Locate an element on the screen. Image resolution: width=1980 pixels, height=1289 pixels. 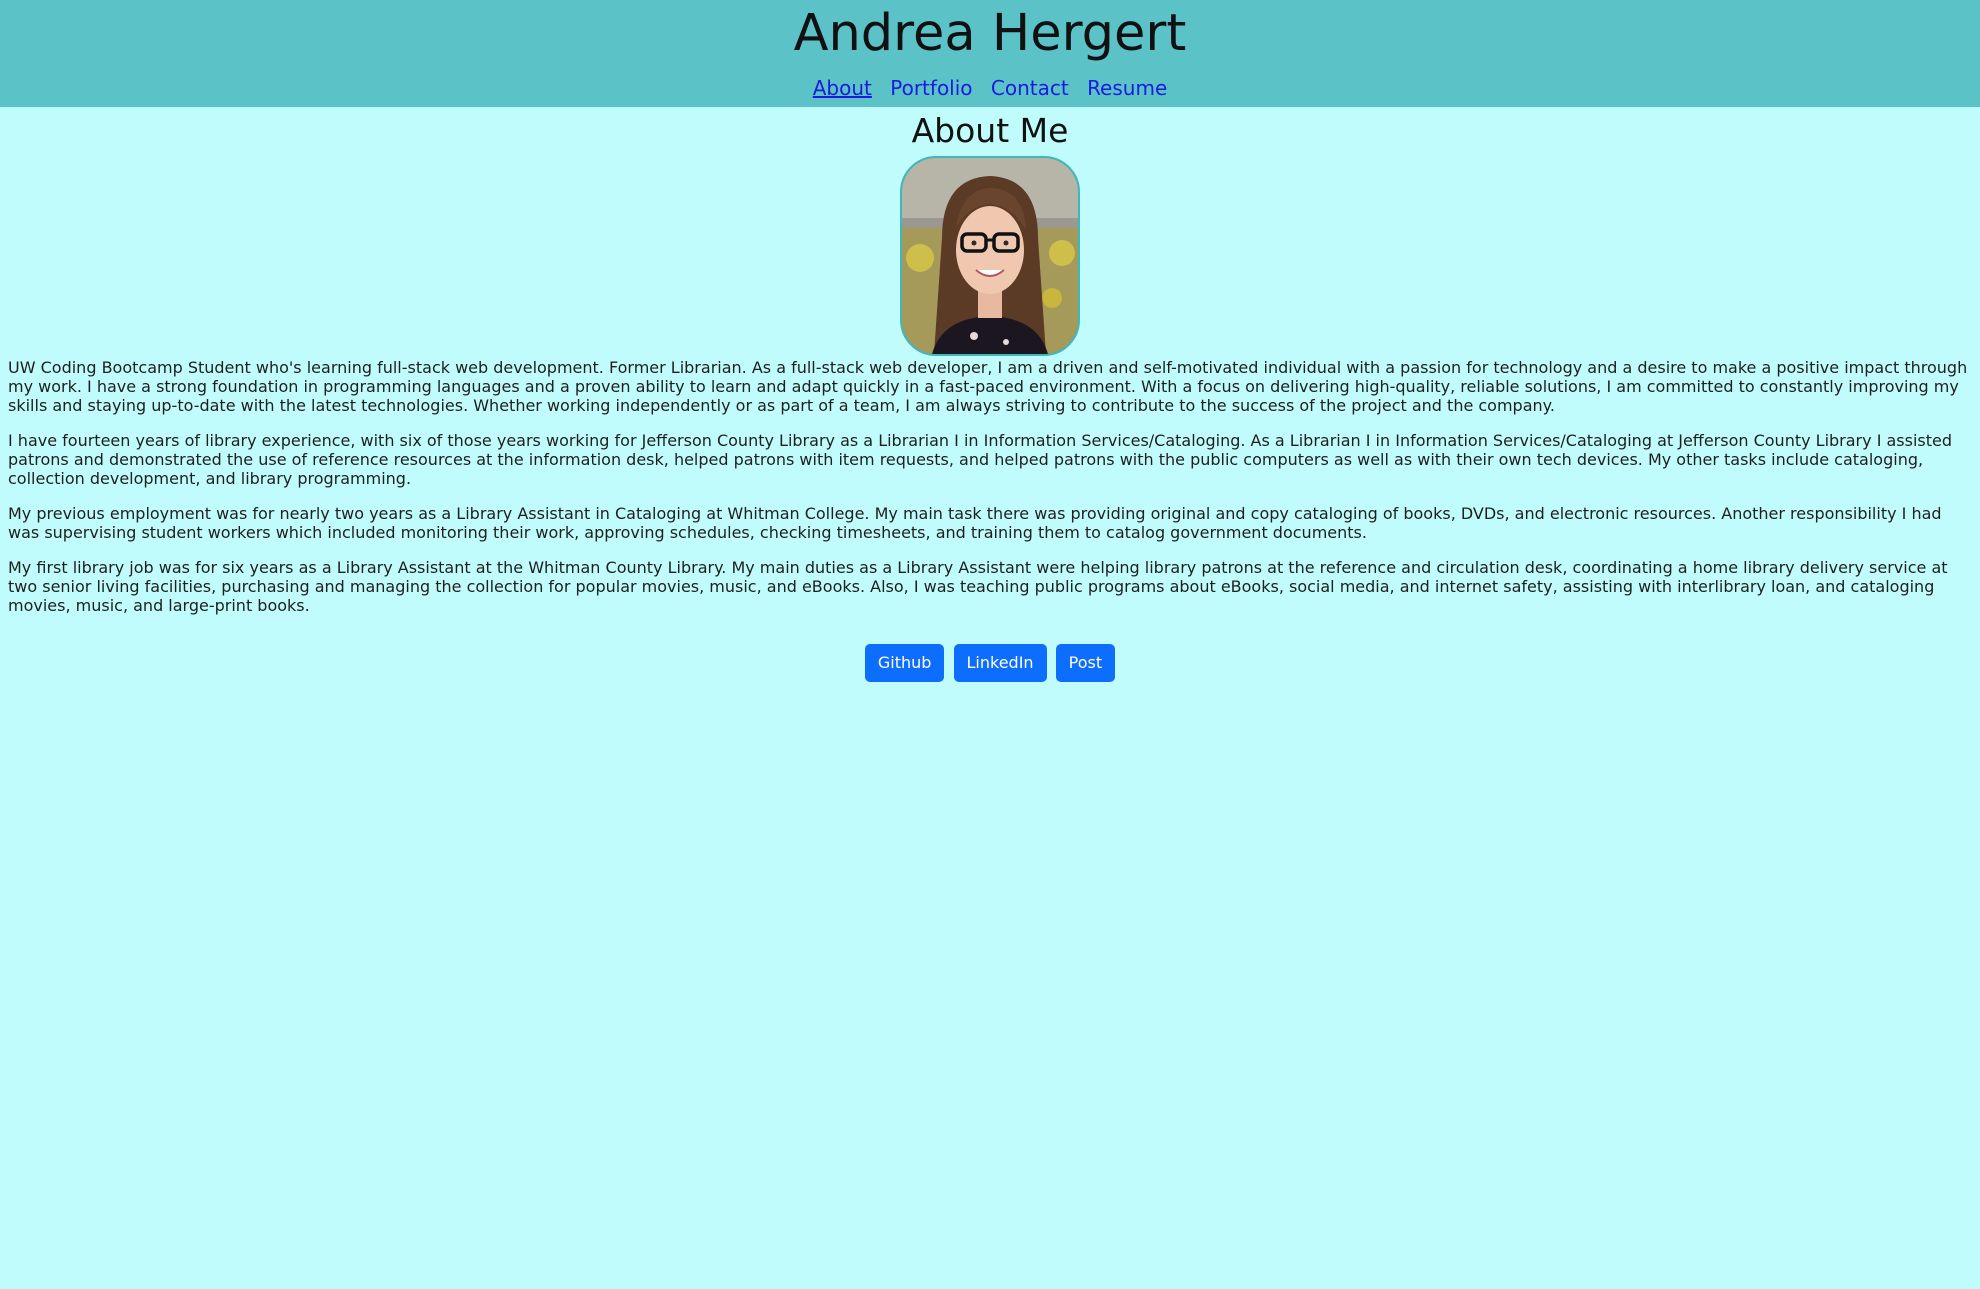
linkedin-button: LinkedIn is located at coordinates (1000, 663).